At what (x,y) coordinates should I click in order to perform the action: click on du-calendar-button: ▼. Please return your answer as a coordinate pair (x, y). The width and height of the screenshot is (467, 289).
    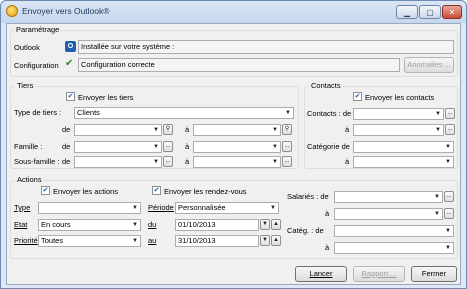
    Looking at the image, I should click on (265, 224).